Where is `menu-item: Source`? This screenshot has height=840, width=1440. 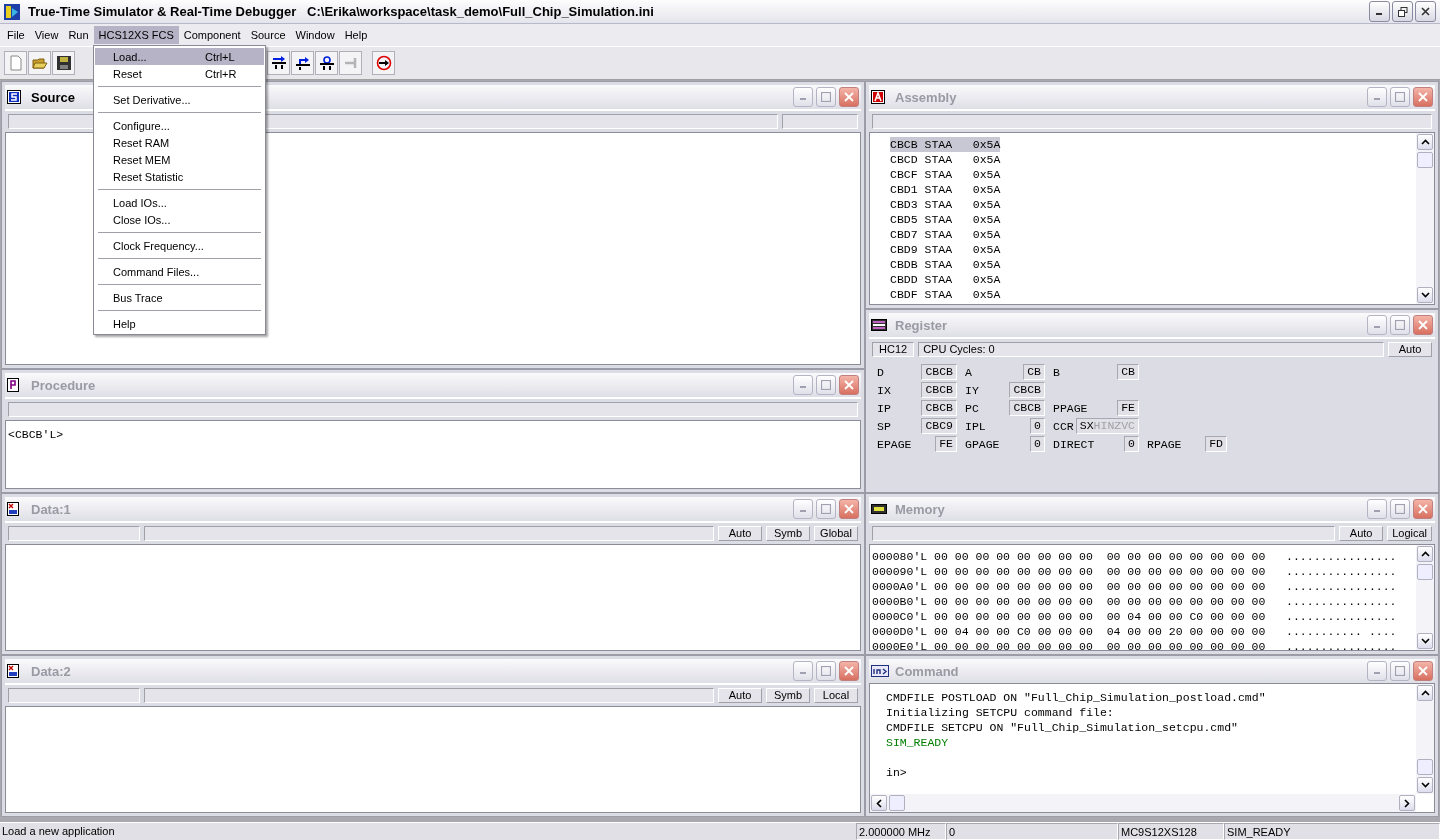 menu-item: Source is located at coordinates (268, 35).